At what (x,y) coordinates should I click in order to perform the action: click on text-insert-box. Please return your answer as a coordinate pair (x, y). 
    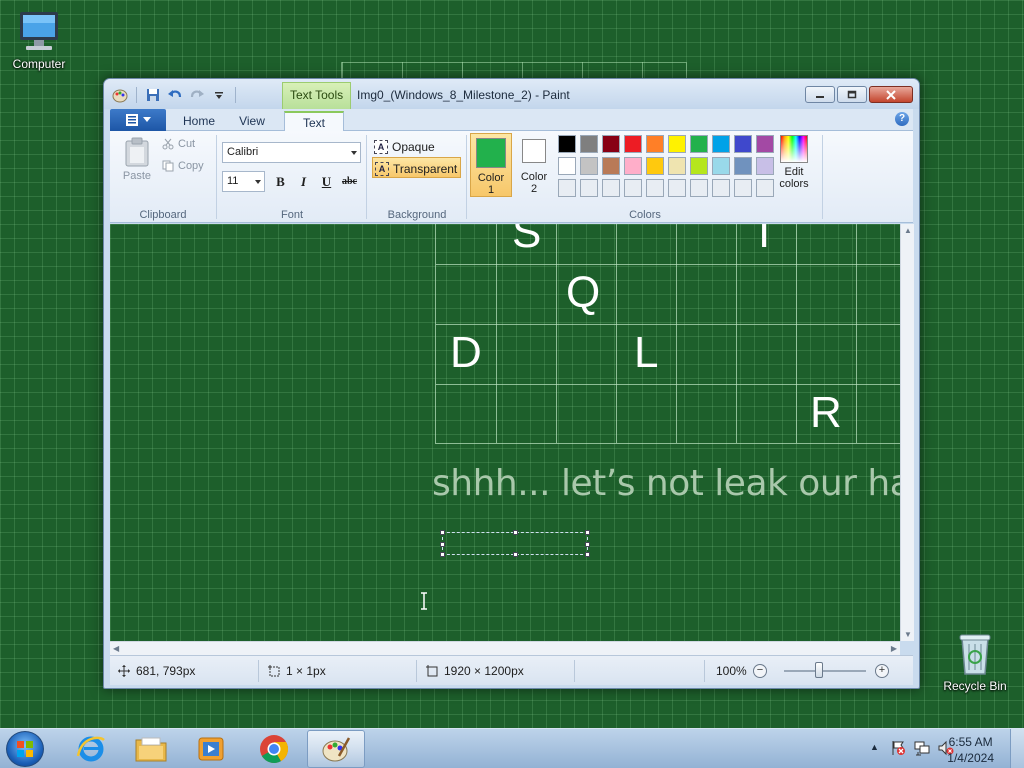
    Looking at the image, I should click on (515, 543).